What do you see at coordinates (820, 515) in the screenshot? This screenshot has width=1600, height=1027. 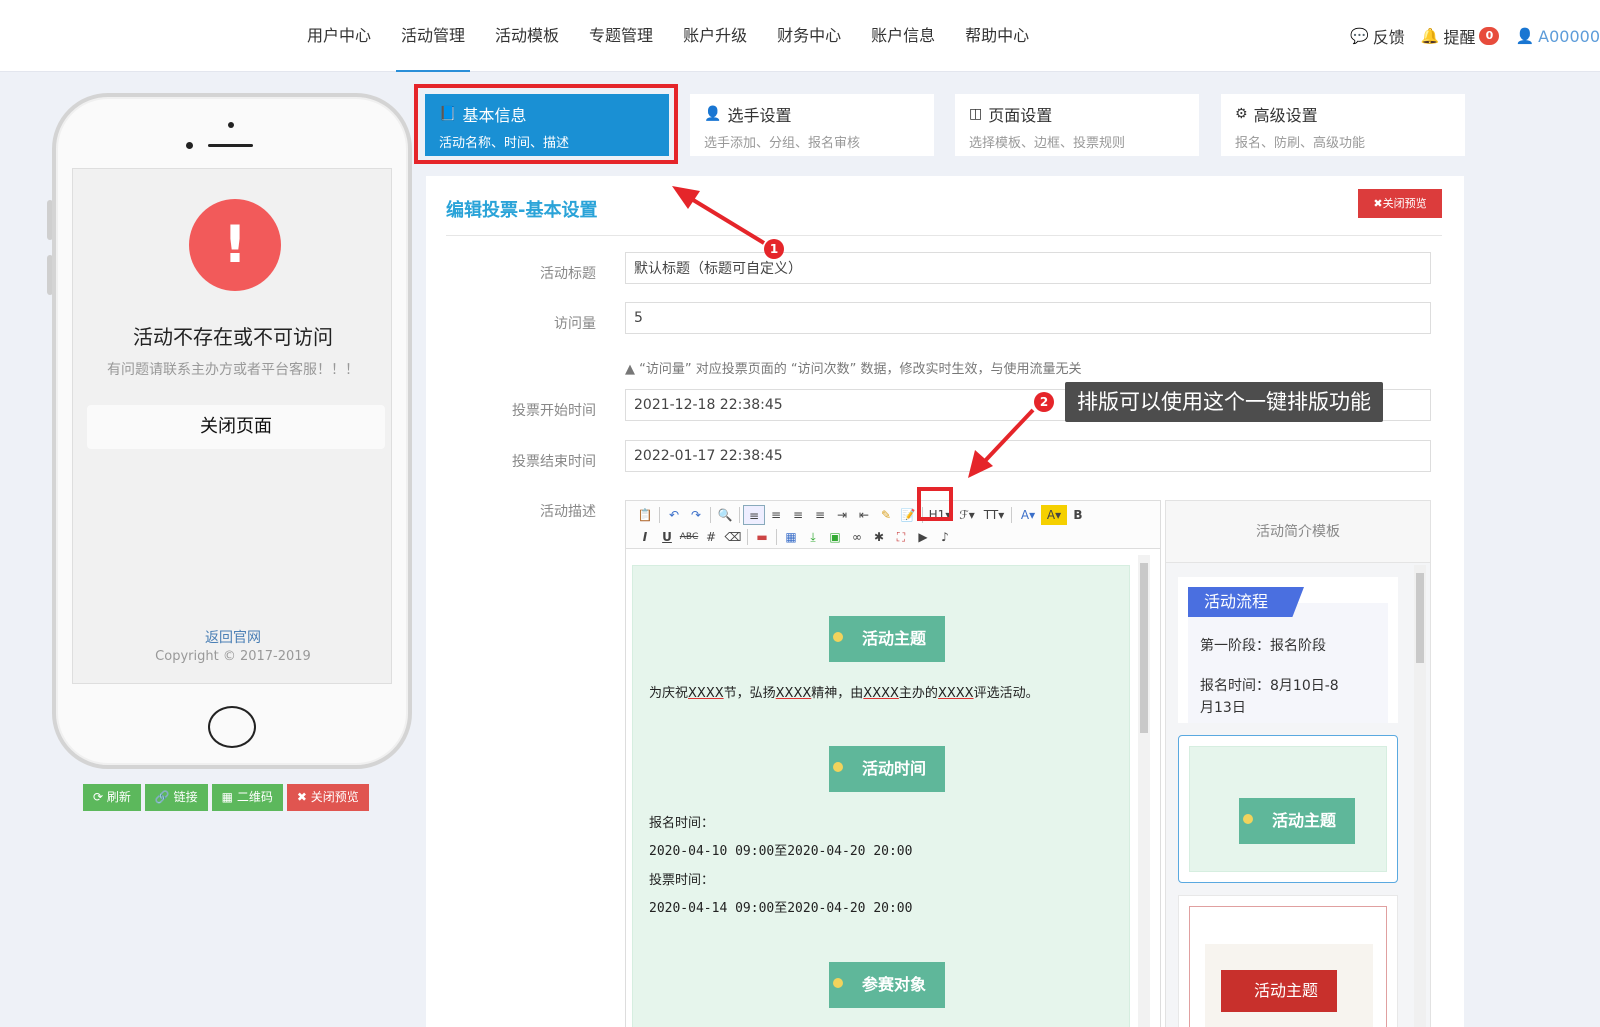 I see `align-justify-icon: ≡` at bounding box center [820, 515].